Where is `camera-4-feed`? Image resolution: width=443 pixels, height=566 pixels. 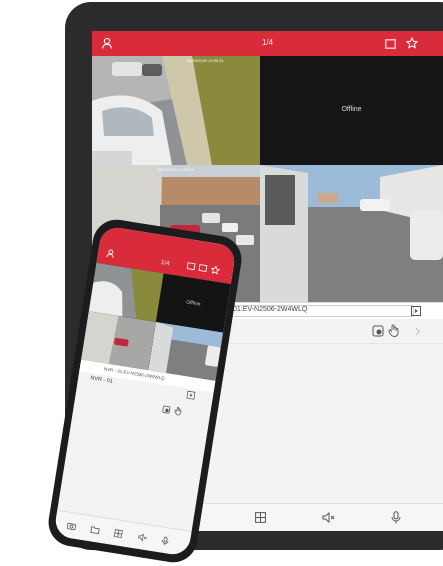 camera-4-feed is located at coordinates (351, 233).